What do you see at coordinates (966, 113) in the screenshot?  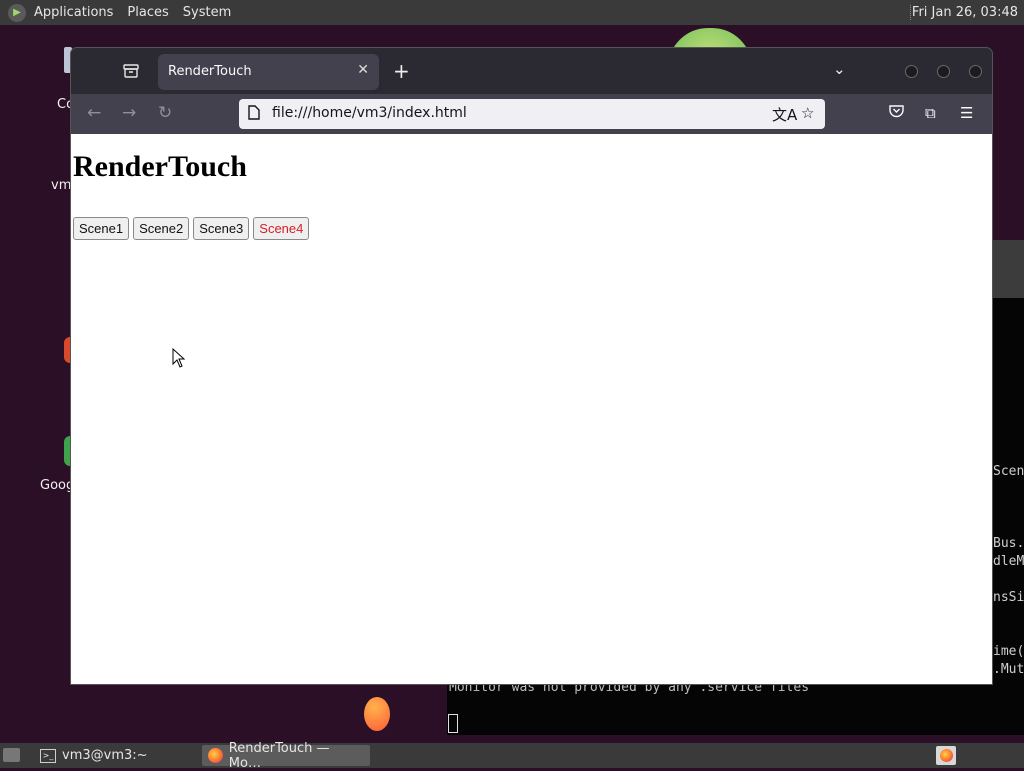 I see `hamburger-menu-icon: ☰` at bounding box center [966, 113].